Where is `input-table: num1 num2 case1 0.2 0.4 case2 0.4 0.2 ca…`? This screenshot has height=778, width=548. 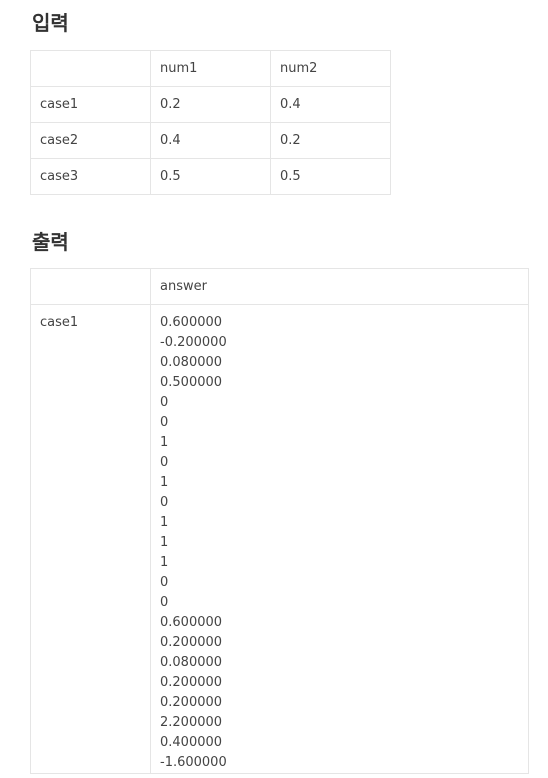
input-table: num1 num2 case1 0.2 0.4 case2 0.4 0.2 ca… is located at coordinates (210, 122).